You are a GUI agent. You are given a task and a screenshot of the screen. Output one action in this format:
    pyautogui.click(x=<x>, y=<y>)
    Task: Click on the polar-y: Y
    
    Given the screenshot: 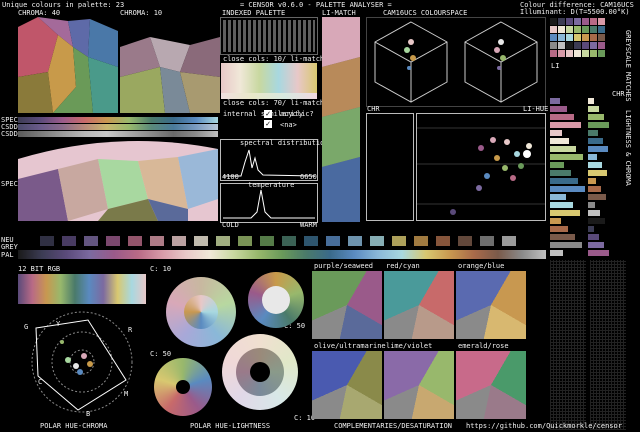 What is the action you would take?
    pyautogui.click(x=58, y=324)
    